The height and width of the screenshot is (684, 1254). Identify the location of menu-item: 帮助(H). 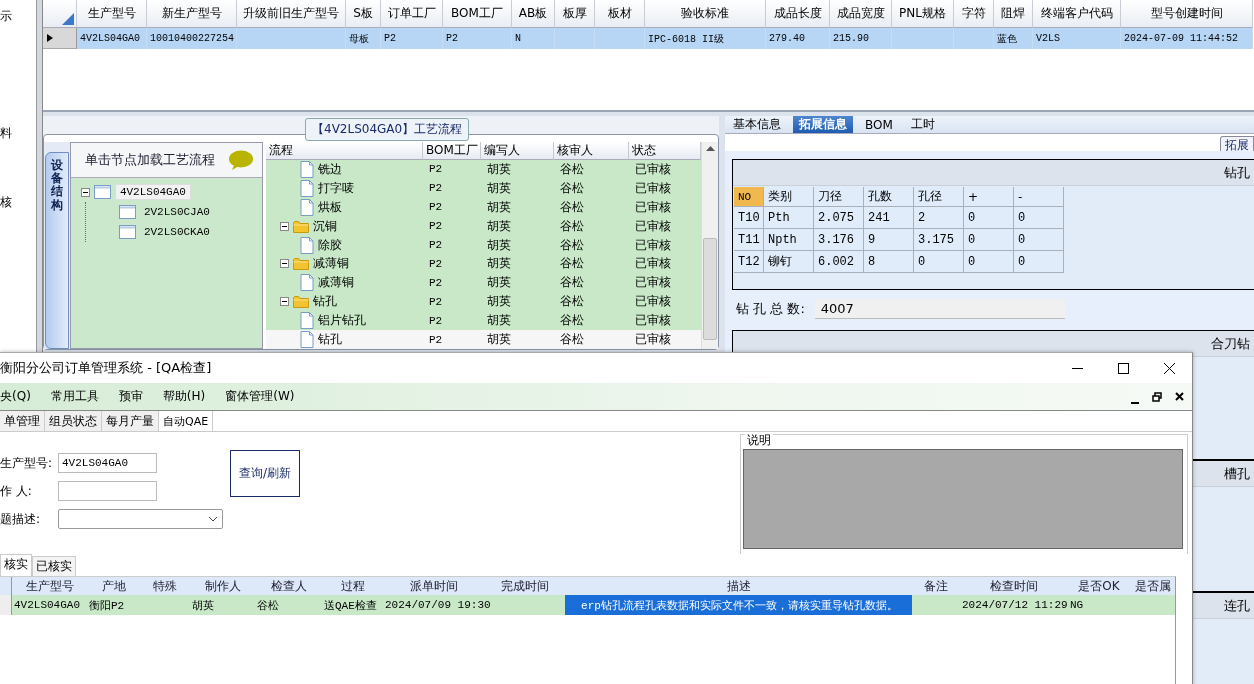
(184, 396).